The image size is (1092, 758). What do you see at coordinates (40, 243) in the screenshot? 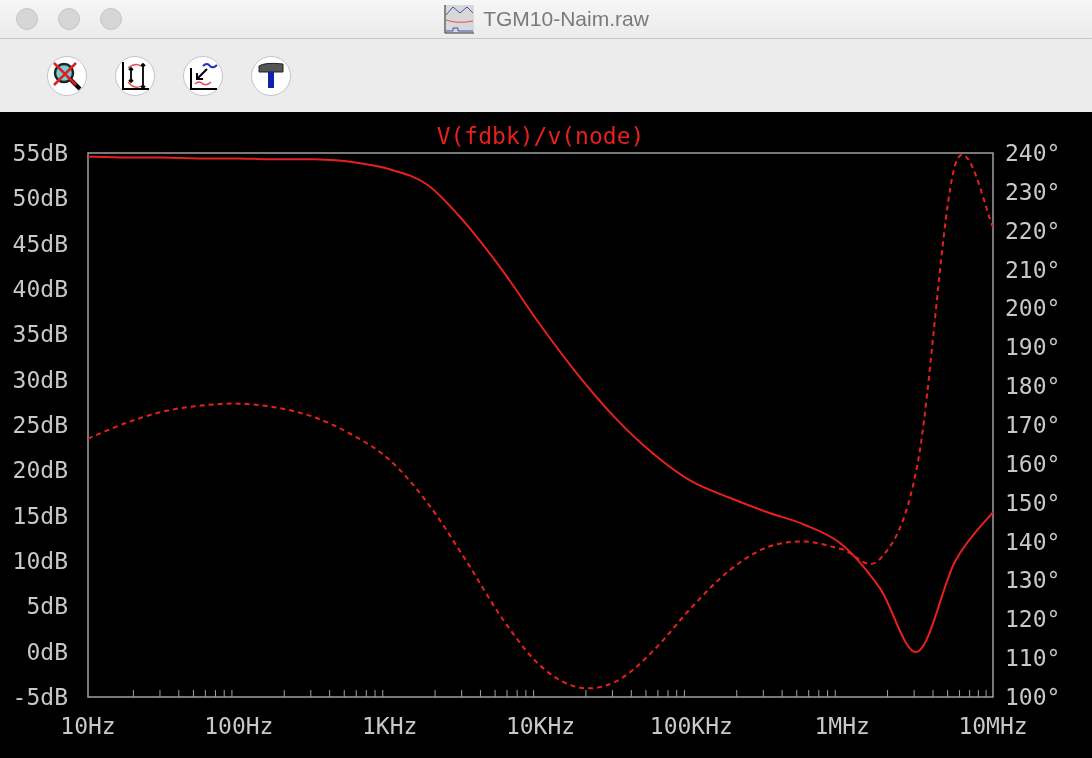
I see `y-tick-label: 45dB` at bounding box center [40, 243].